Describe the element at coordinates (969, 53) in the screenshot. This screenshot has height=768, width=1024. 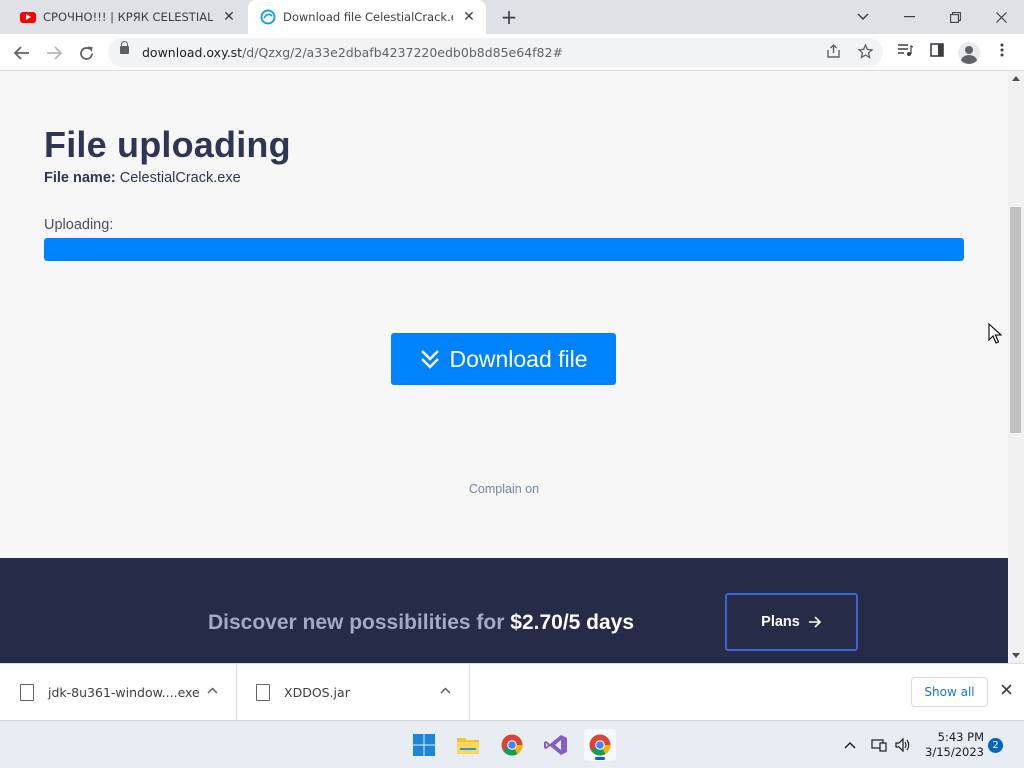
I see `profile-avatar-icon` at that location.